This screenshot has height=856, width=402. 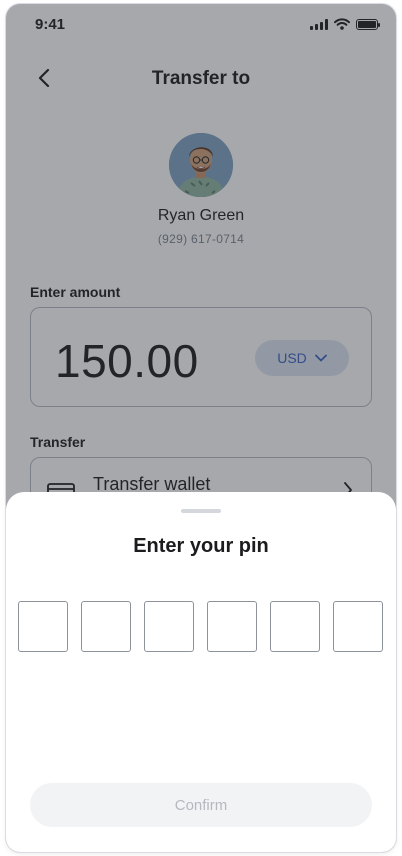 I want to click on confirm-button: Confirm, so click(x=201, y=805).